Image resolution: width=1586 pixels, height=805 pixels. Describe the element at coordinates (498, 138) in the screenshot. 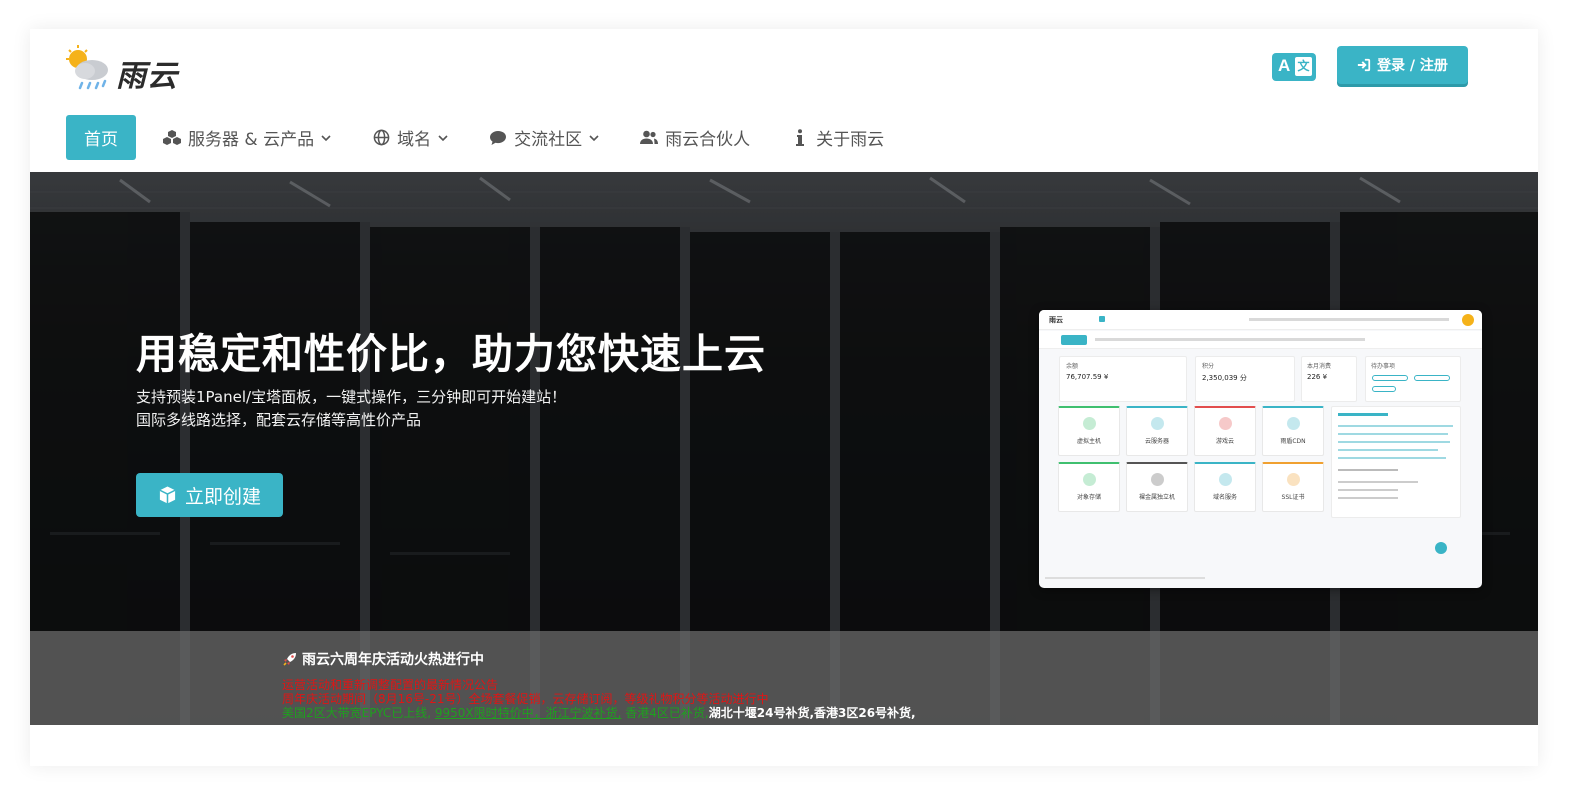

I see `comment-icon` at that location.